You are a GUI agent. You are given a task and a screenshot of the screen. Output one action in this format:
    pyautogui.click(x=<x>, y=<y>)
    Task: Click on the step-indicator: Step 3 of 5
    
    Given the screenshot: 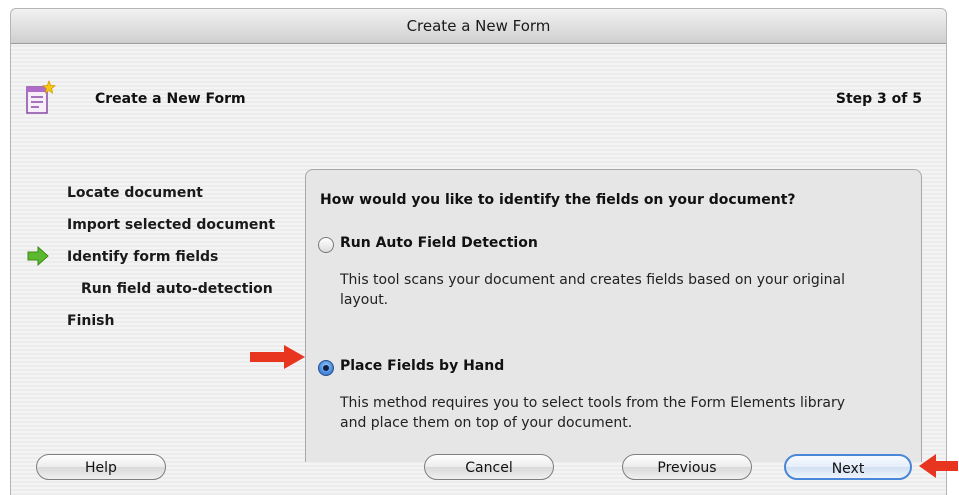 What is the action you would take?
    pyautogui.click(x=878, y=99)
    